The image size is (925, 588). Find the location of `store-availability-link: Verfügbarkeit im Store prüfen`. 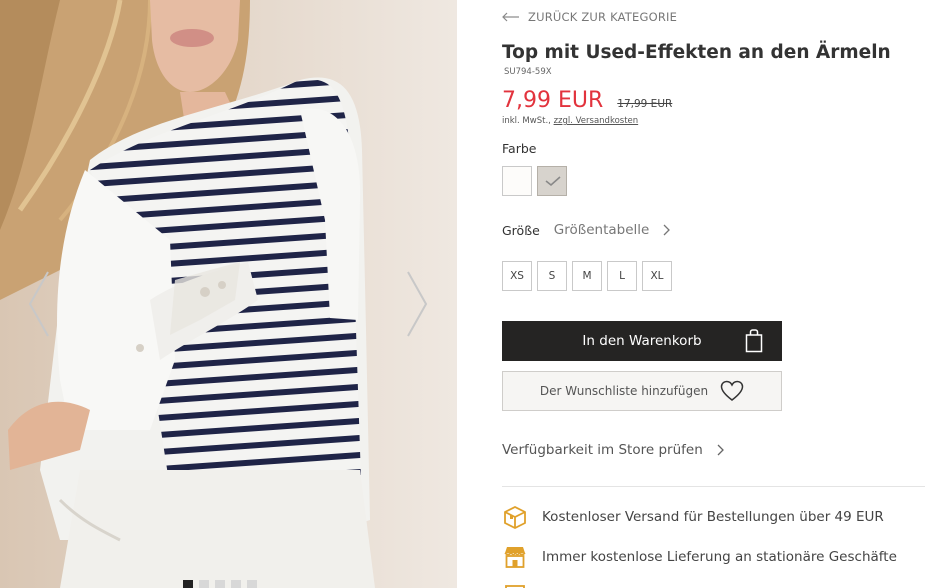

store-availability-link: Verfügbarkeit im Store prüfen is located at coordinates (613, 450).